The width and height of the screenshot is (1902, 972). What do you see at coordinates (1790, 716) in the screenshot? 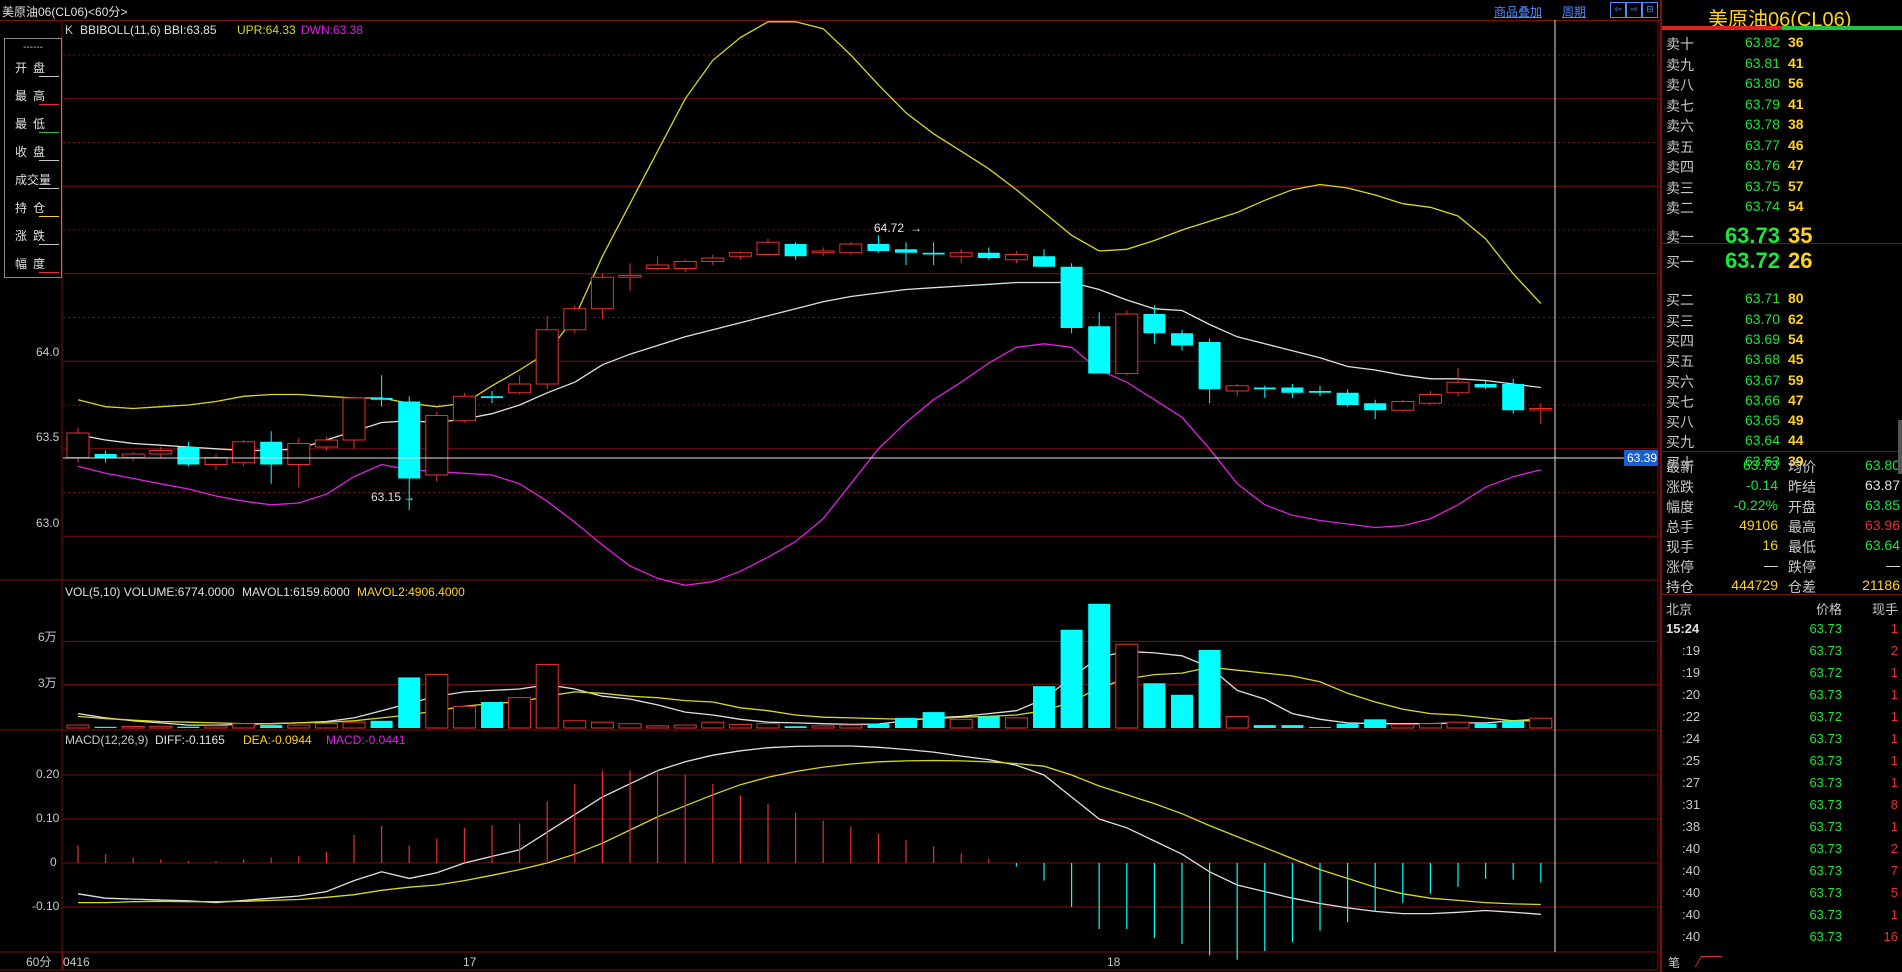
I see `tick-row: :22 63.72 1` at bounding box center [1790, 716].